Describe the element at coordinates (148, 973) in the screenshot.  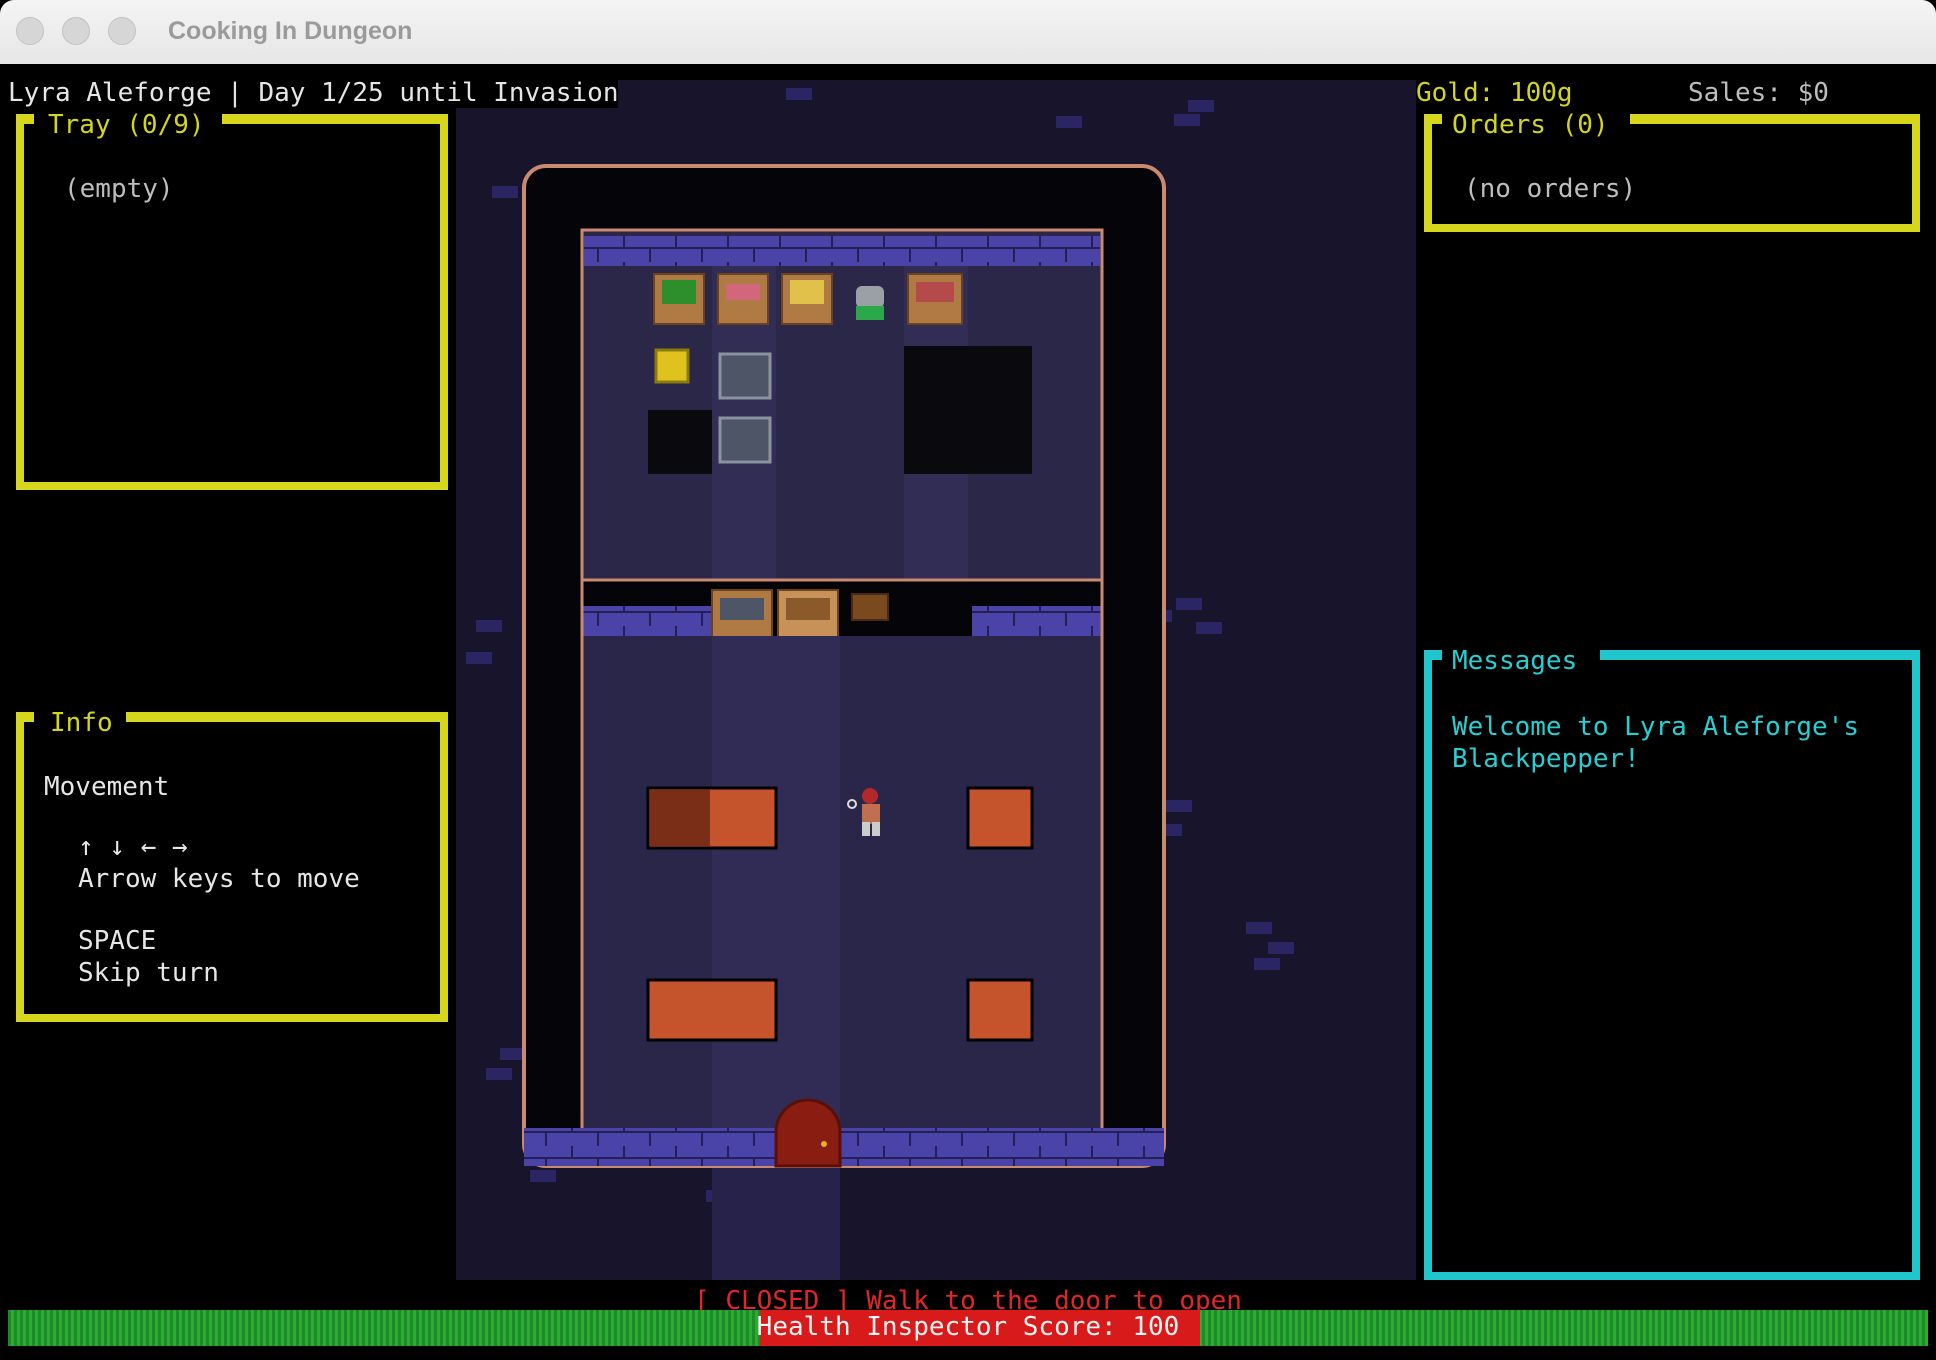
I see `space-help-text: Skip turn` at that location.